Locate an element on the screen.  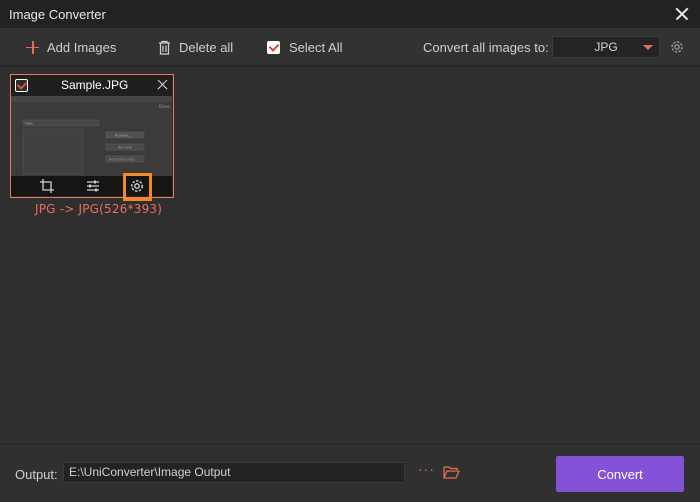
more-options-button: ··· is located at coordinates (426, 469).